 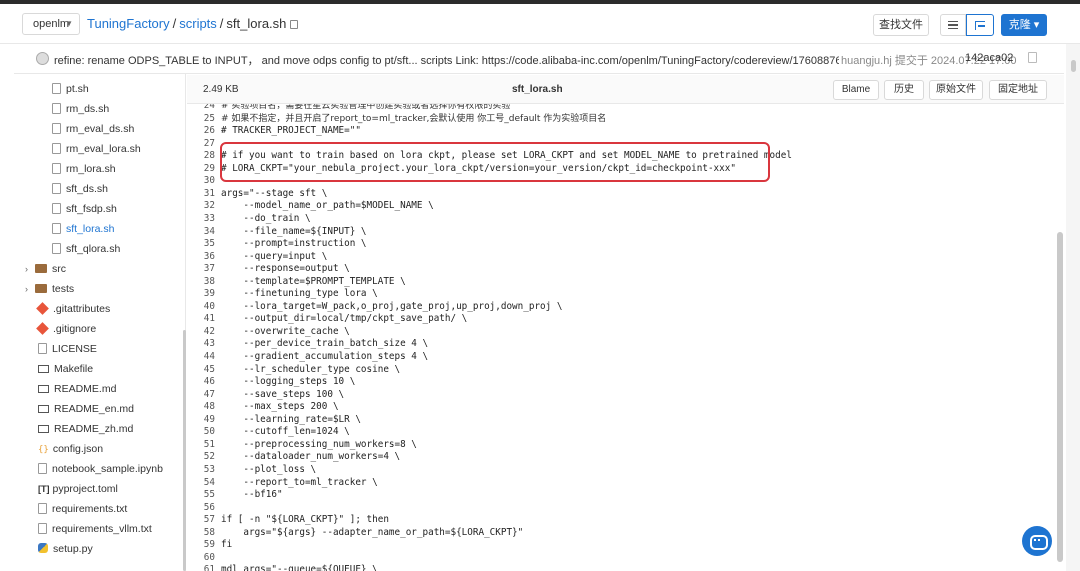 I want to click on code-line: 39 --finetuning_type lora \, so click(x=282, y=294).